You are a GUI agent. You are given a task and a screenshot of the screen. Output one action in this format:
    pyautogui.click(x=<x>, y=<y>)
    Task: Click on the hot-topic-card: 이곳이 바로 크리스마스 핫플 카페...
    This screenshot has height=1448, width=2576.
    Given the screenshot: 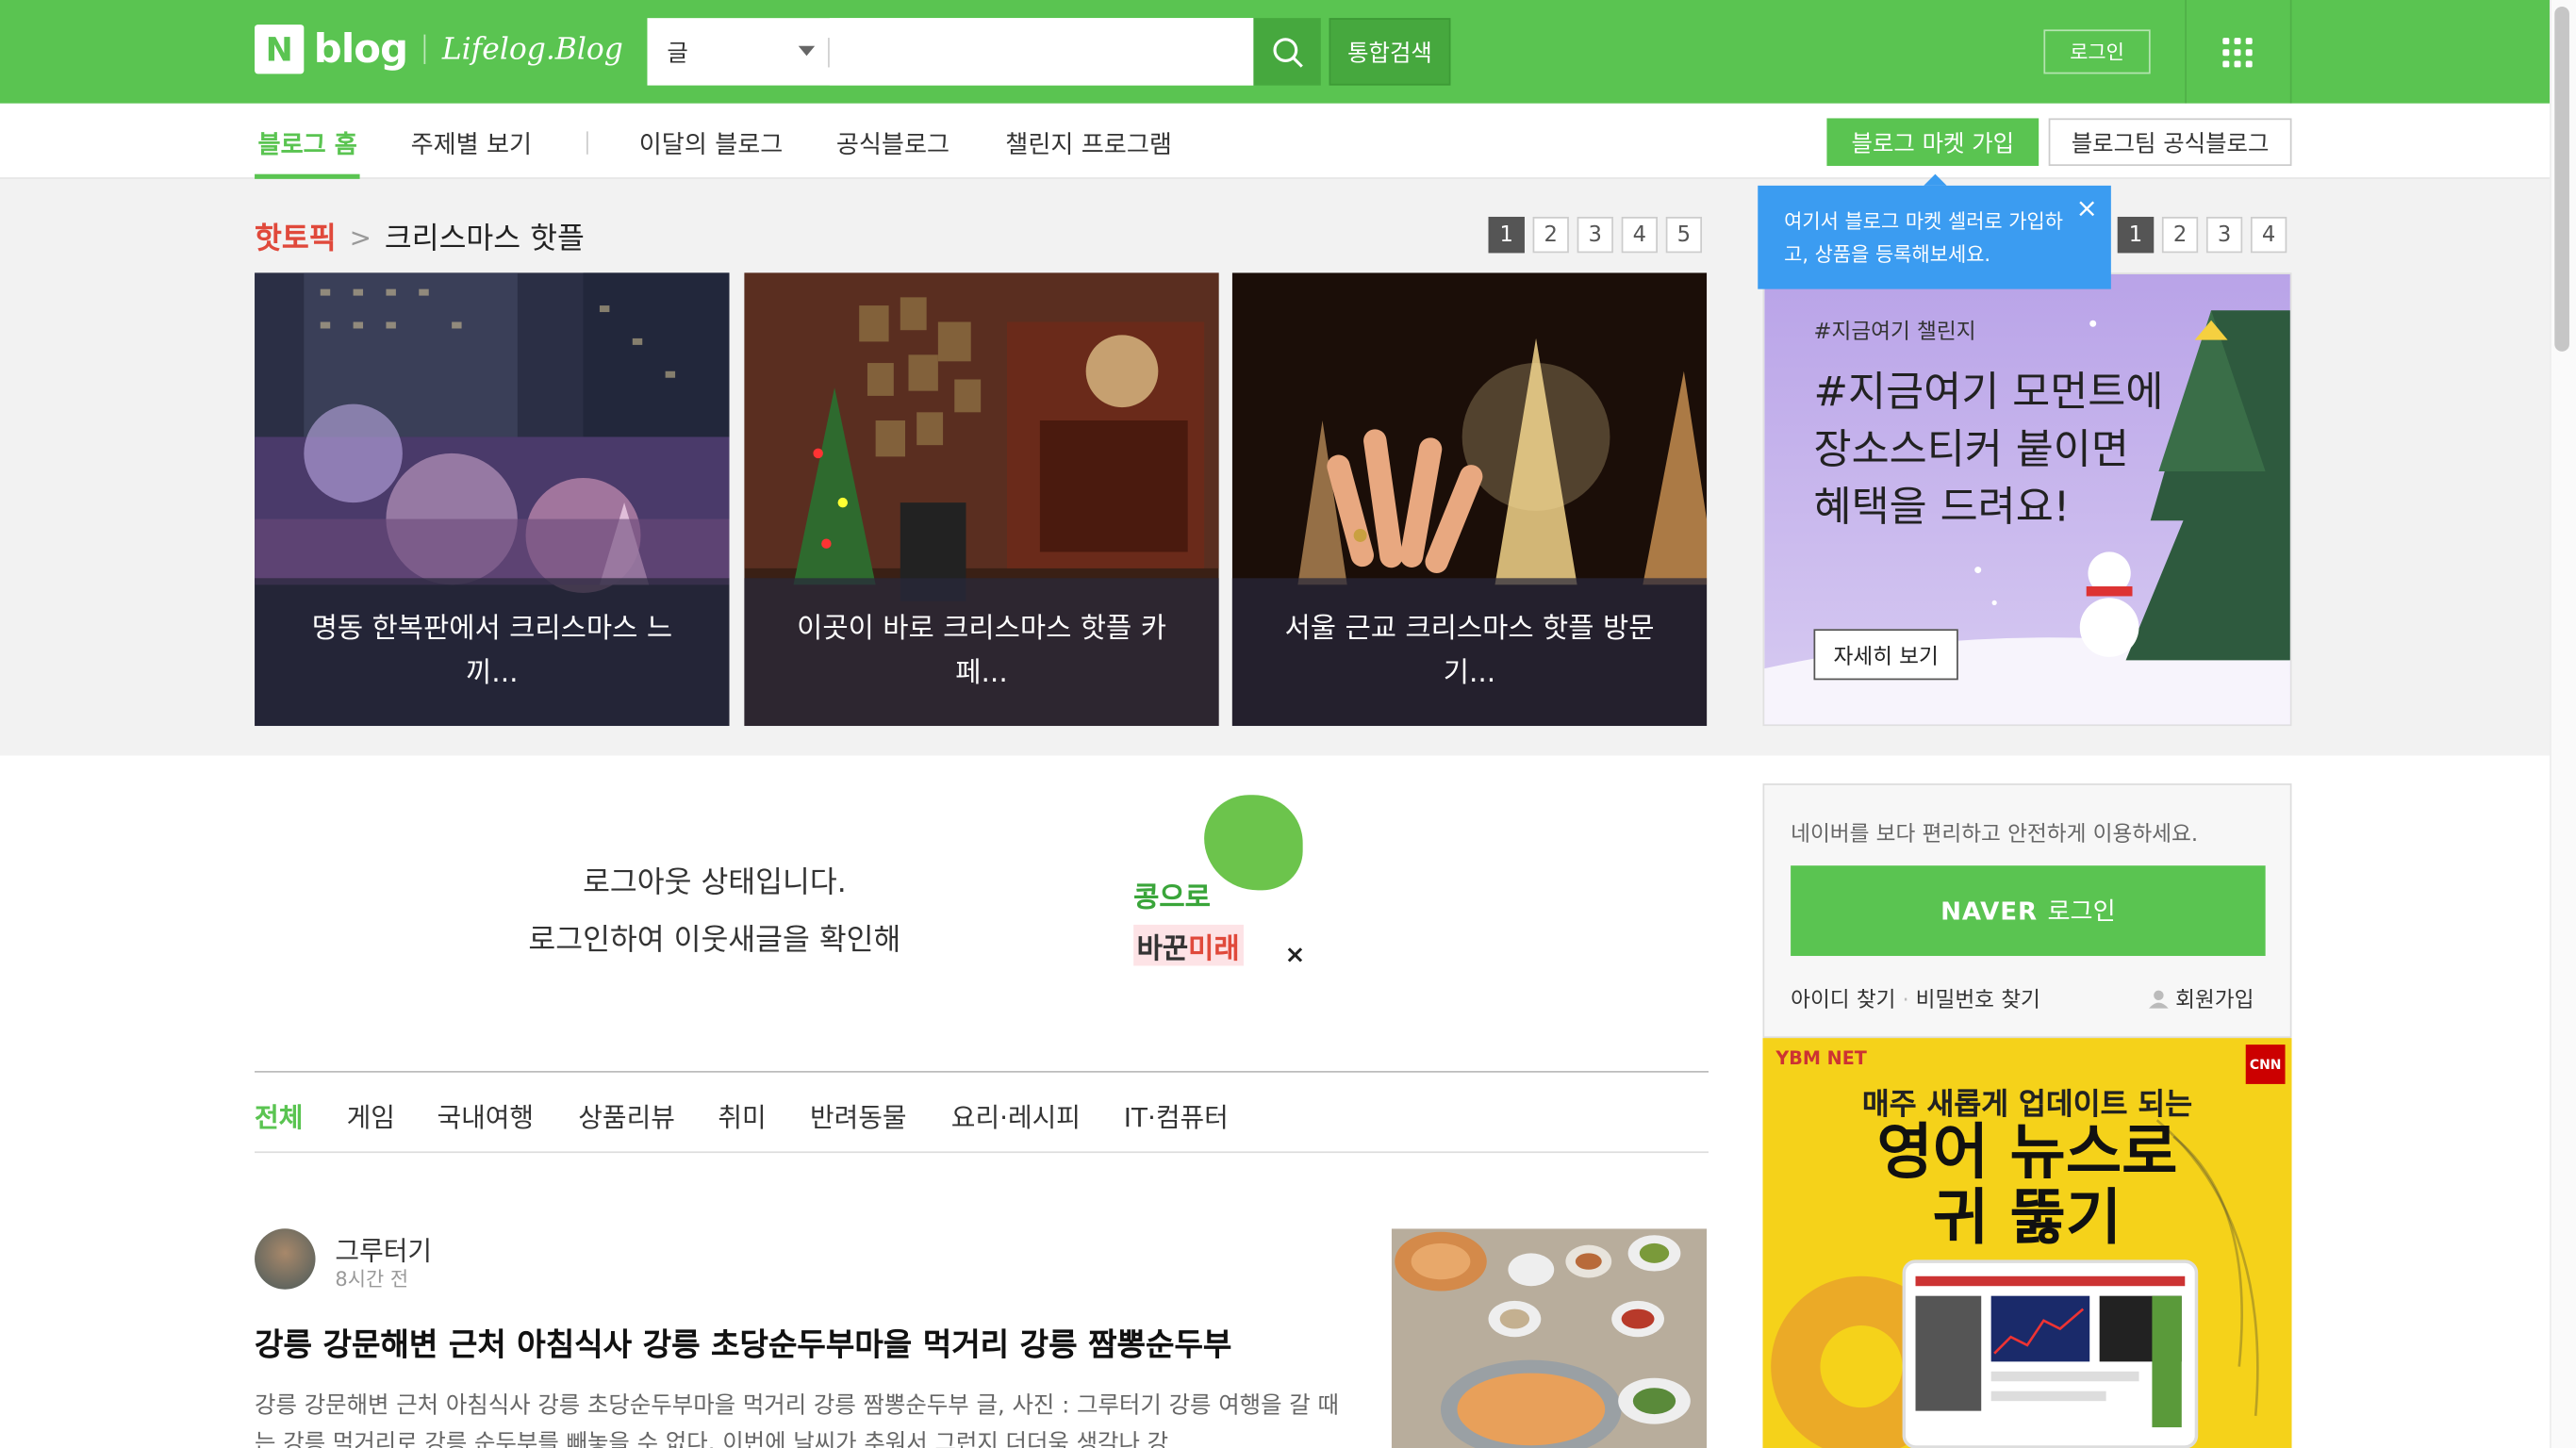 What is the action you would take?
    pyautogui.click(x=981, y=499)
    